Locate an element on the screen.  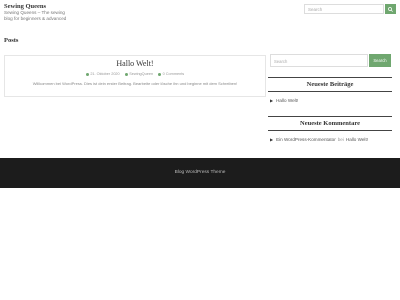
site-title: Sewing Queens is located at coordinates (25, 6).